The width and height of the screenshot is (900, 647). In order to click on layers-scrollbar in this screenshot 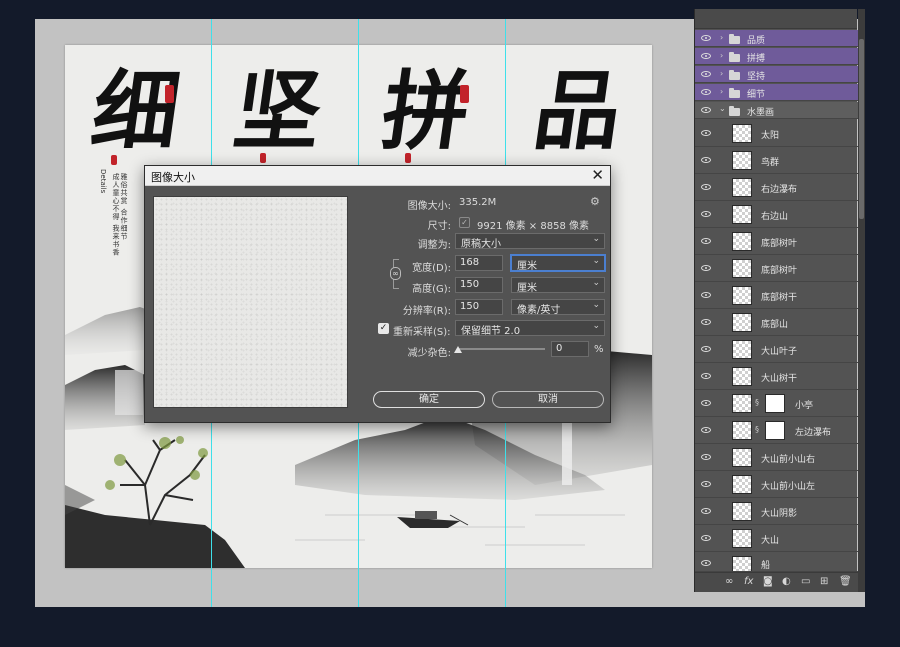, I will do `click(861, 300)`.